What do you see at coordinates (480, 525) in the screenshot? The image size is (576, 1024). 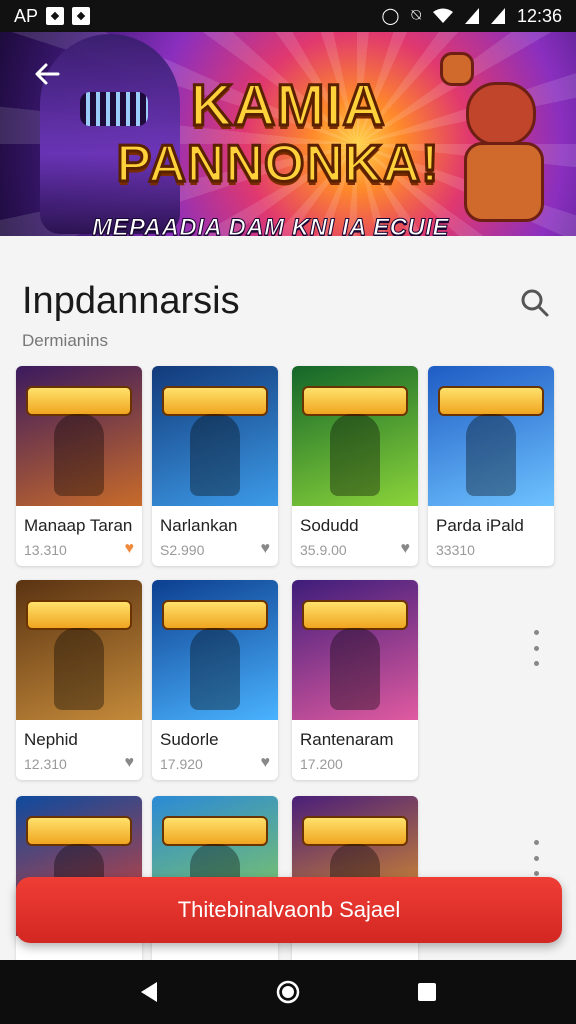 I see `game-name: Parda iPald` at bounding box center [480, 525].